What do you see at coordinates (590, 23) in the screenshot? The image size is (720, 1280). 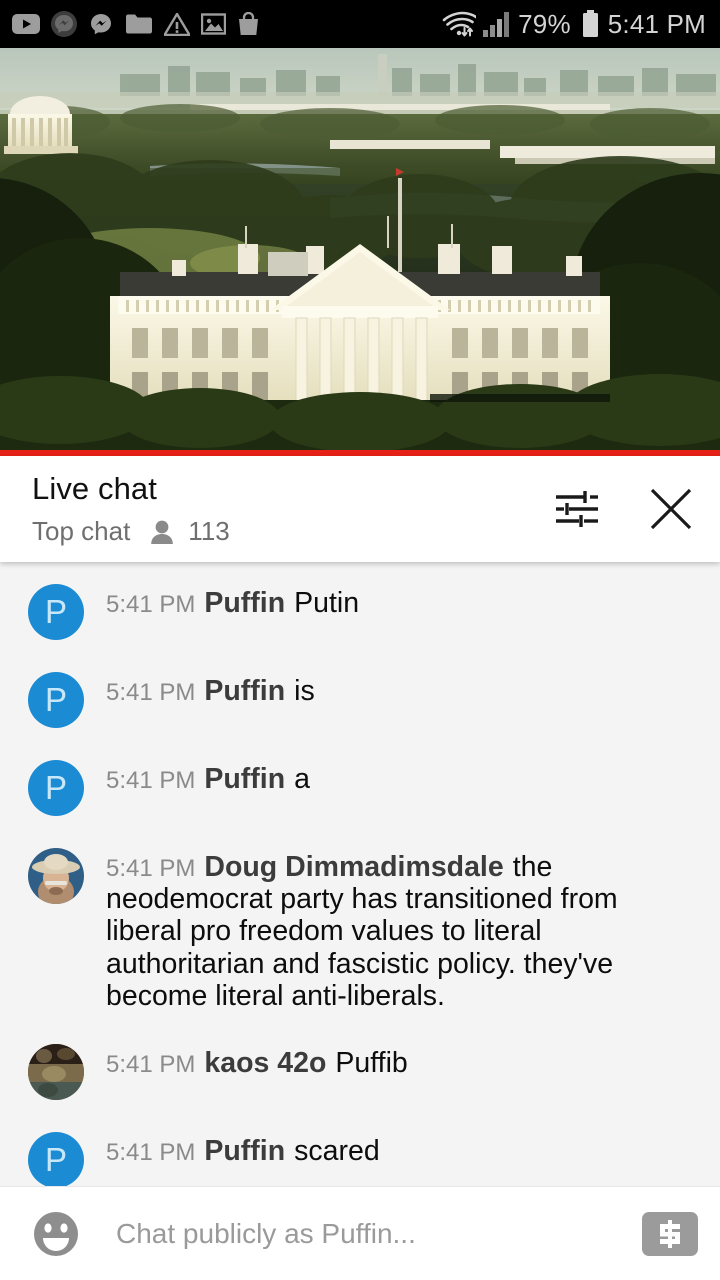 I see `battery-icon` at bounding box center [590, 23].